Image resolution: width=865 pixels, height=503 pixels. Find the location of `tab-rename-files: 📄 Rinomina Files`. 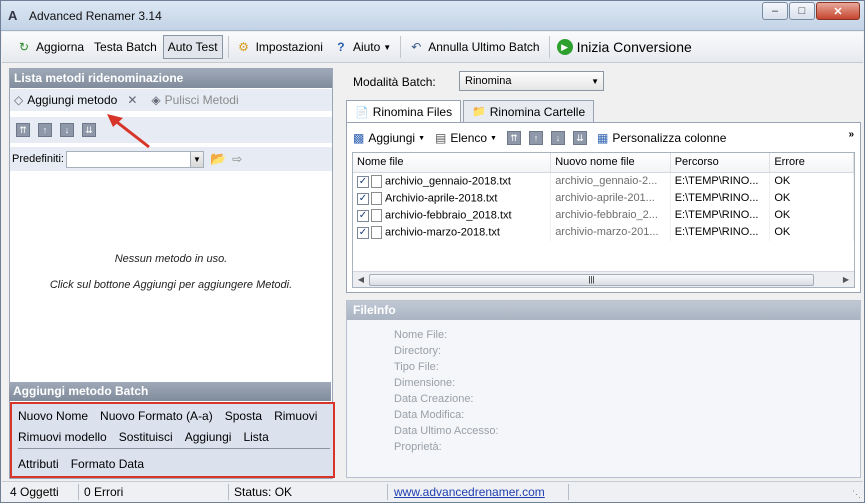

tab-rename-files: 📄 Rinomina Files is located at coordinates (404, 111).